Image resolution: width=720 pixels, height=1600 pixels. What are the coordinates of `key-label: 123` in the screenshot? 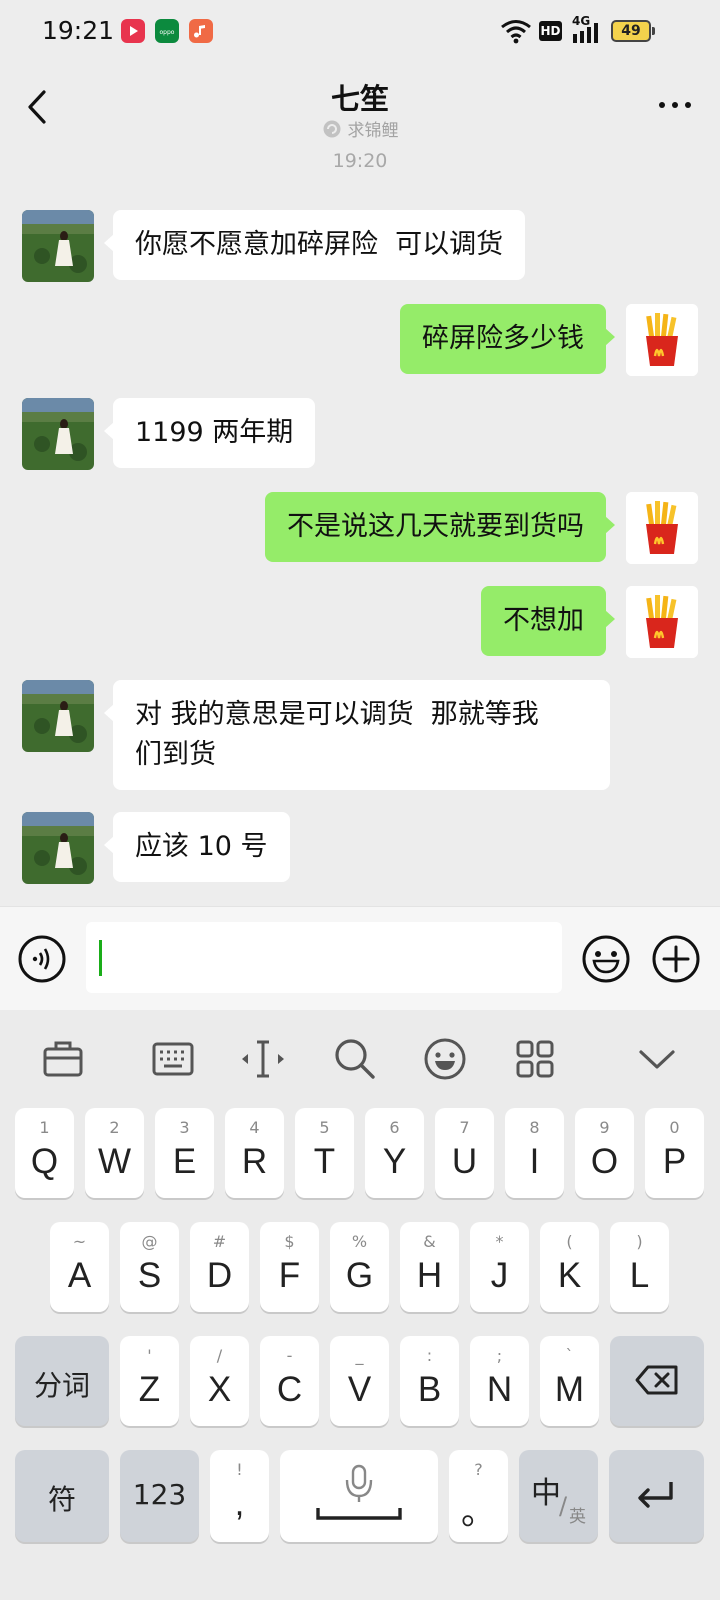 It's located at (159, 1494).